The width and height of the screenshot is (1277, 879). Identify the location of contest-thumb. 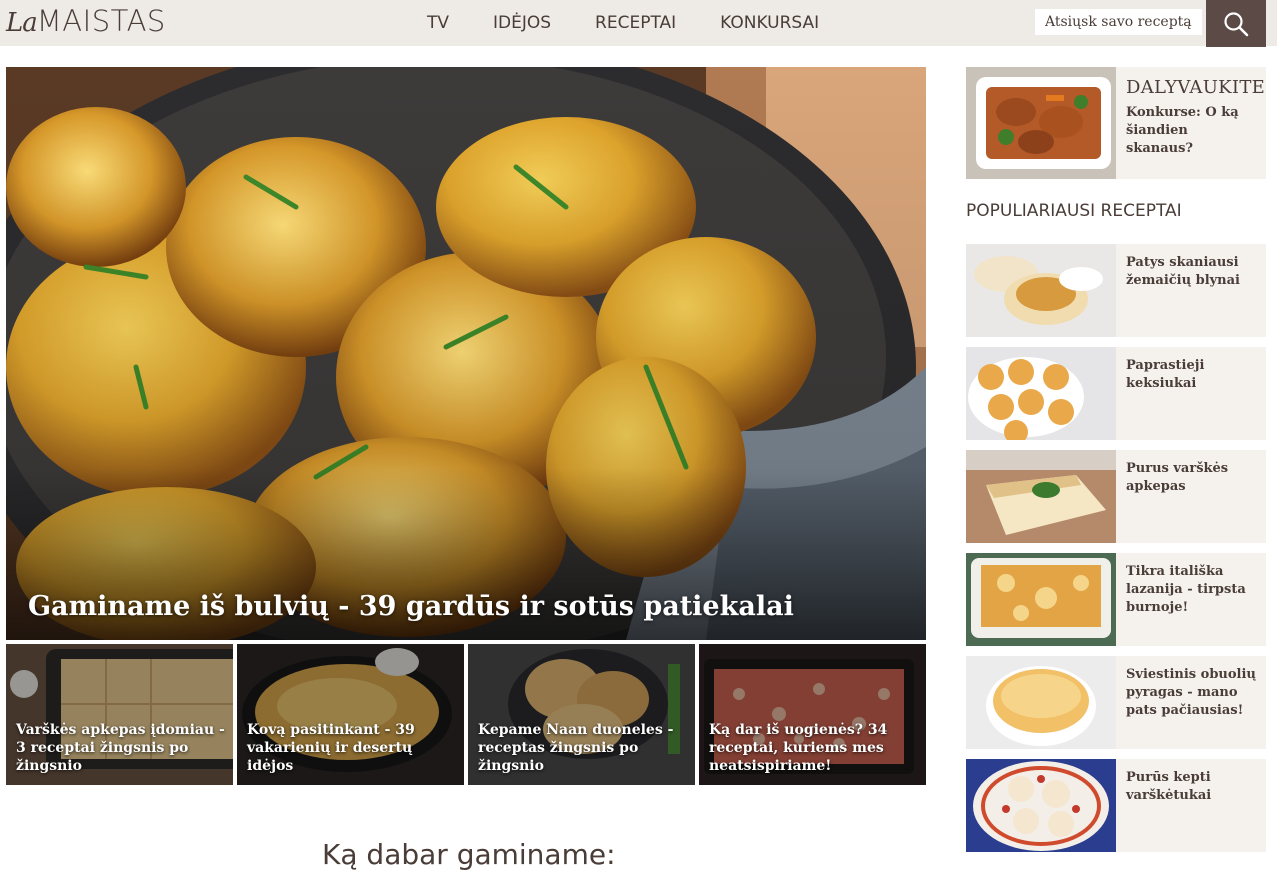
(1041, 123).